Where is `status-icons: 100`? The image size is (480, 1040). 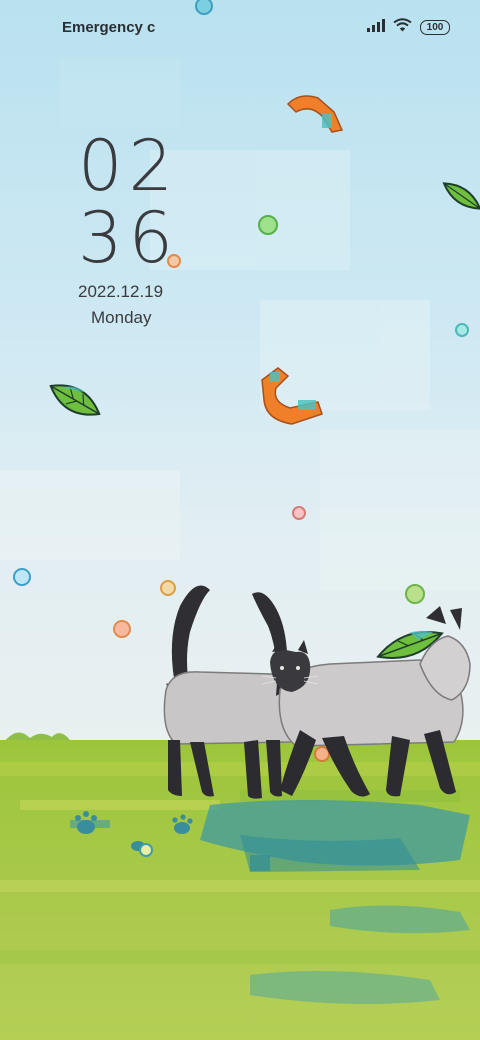 status-icons: 100 is located at coordinates (408, 27).